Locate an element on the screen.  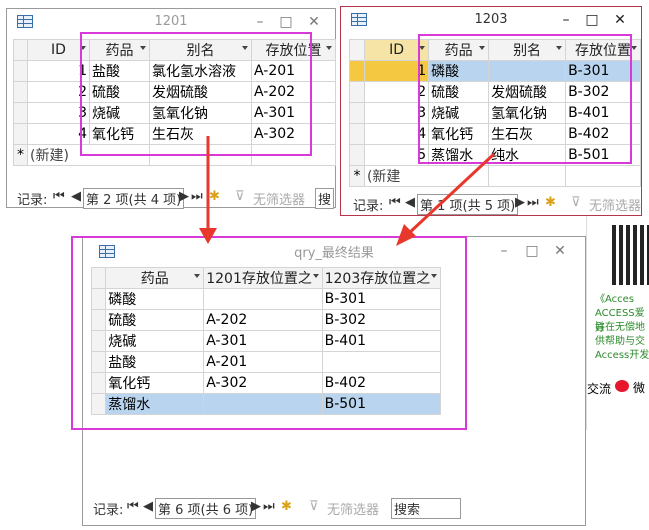
cell-1201-location: A-201 is located at coordinates (263, 362).